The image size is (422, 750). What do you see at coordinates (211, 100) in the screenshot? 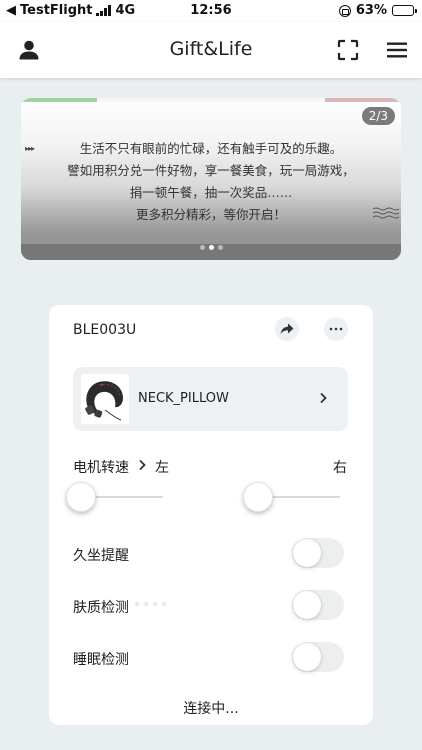
I see `banner-top-strip` at bounding box center [211, 100].